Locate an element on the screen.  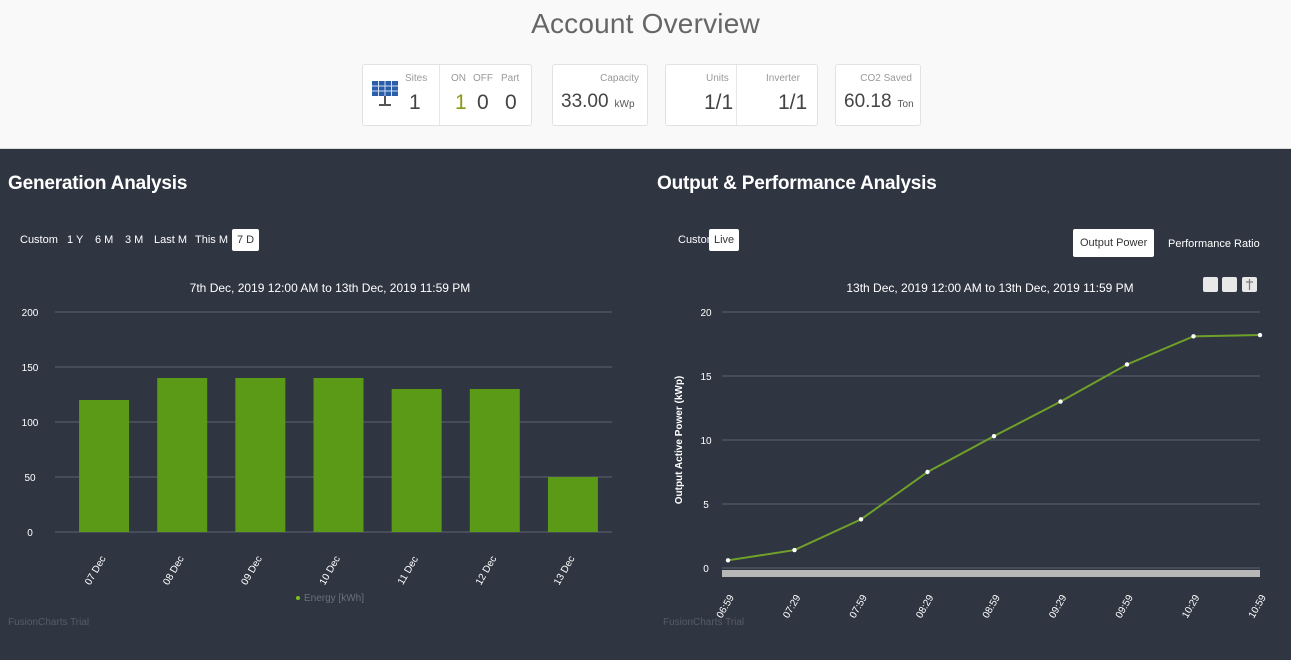
out-ytick-label: 5 is located at coordinates (706, 505).